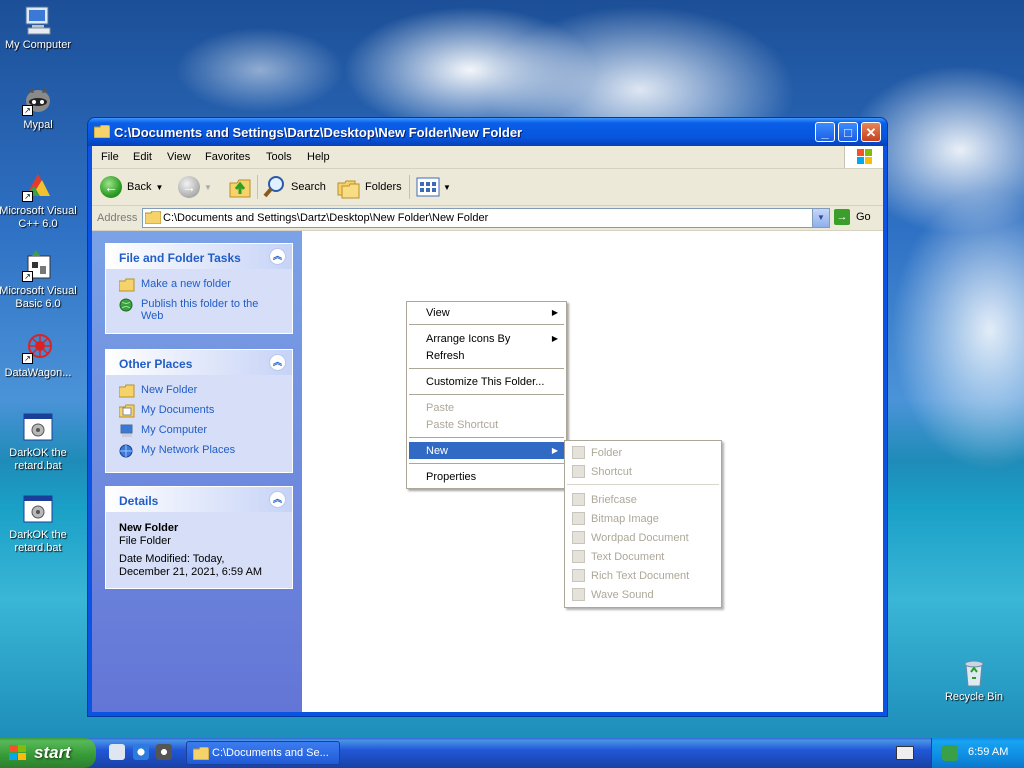  I want to click on new-item-wave-sound: Wave Sound, so click(643, 594).